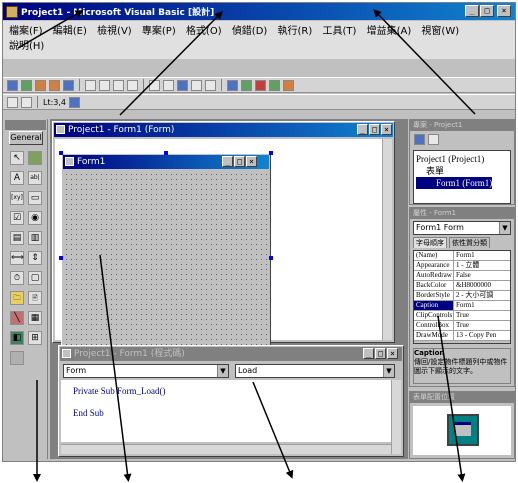  Describe the element at coordinates (35, 258) in the screenshot. I see `vscrollbar-tool: ⇕` at that location.